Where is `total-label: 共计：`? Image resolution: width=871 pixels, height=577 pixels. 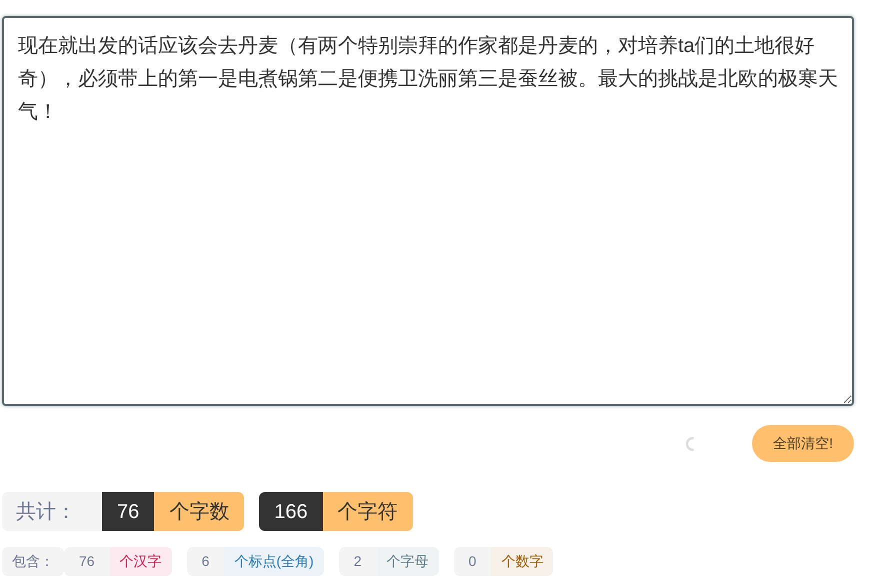
total-label: 共计： is located at coordinates (52, 511).